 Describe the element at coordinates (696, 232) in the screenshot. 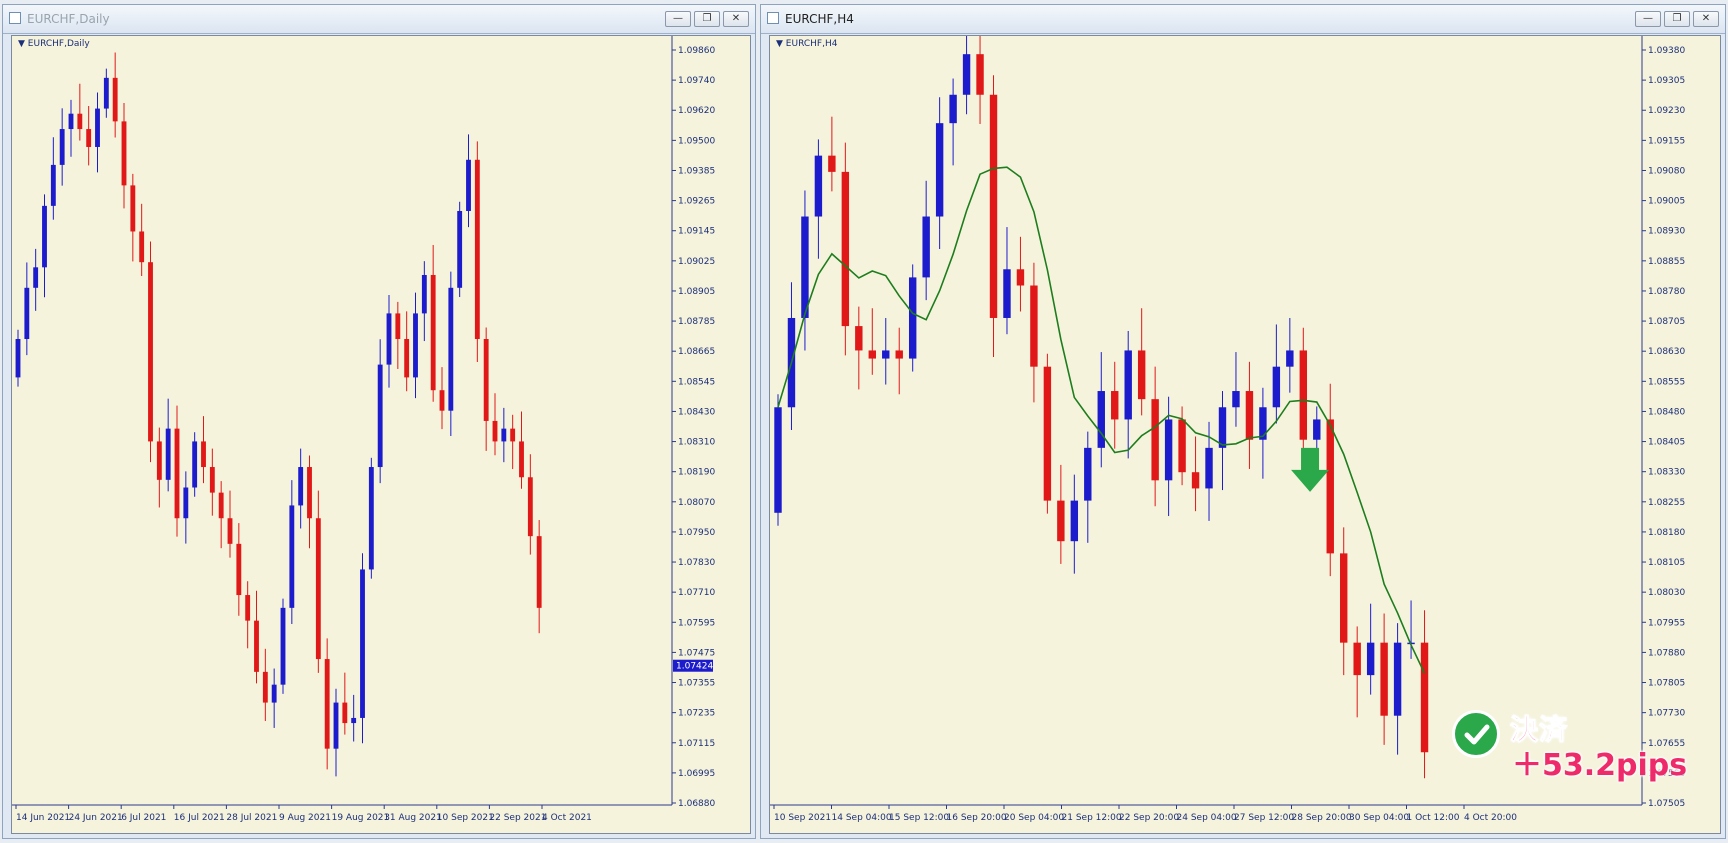

I see `price-tick-label: 1.09145` at that location.